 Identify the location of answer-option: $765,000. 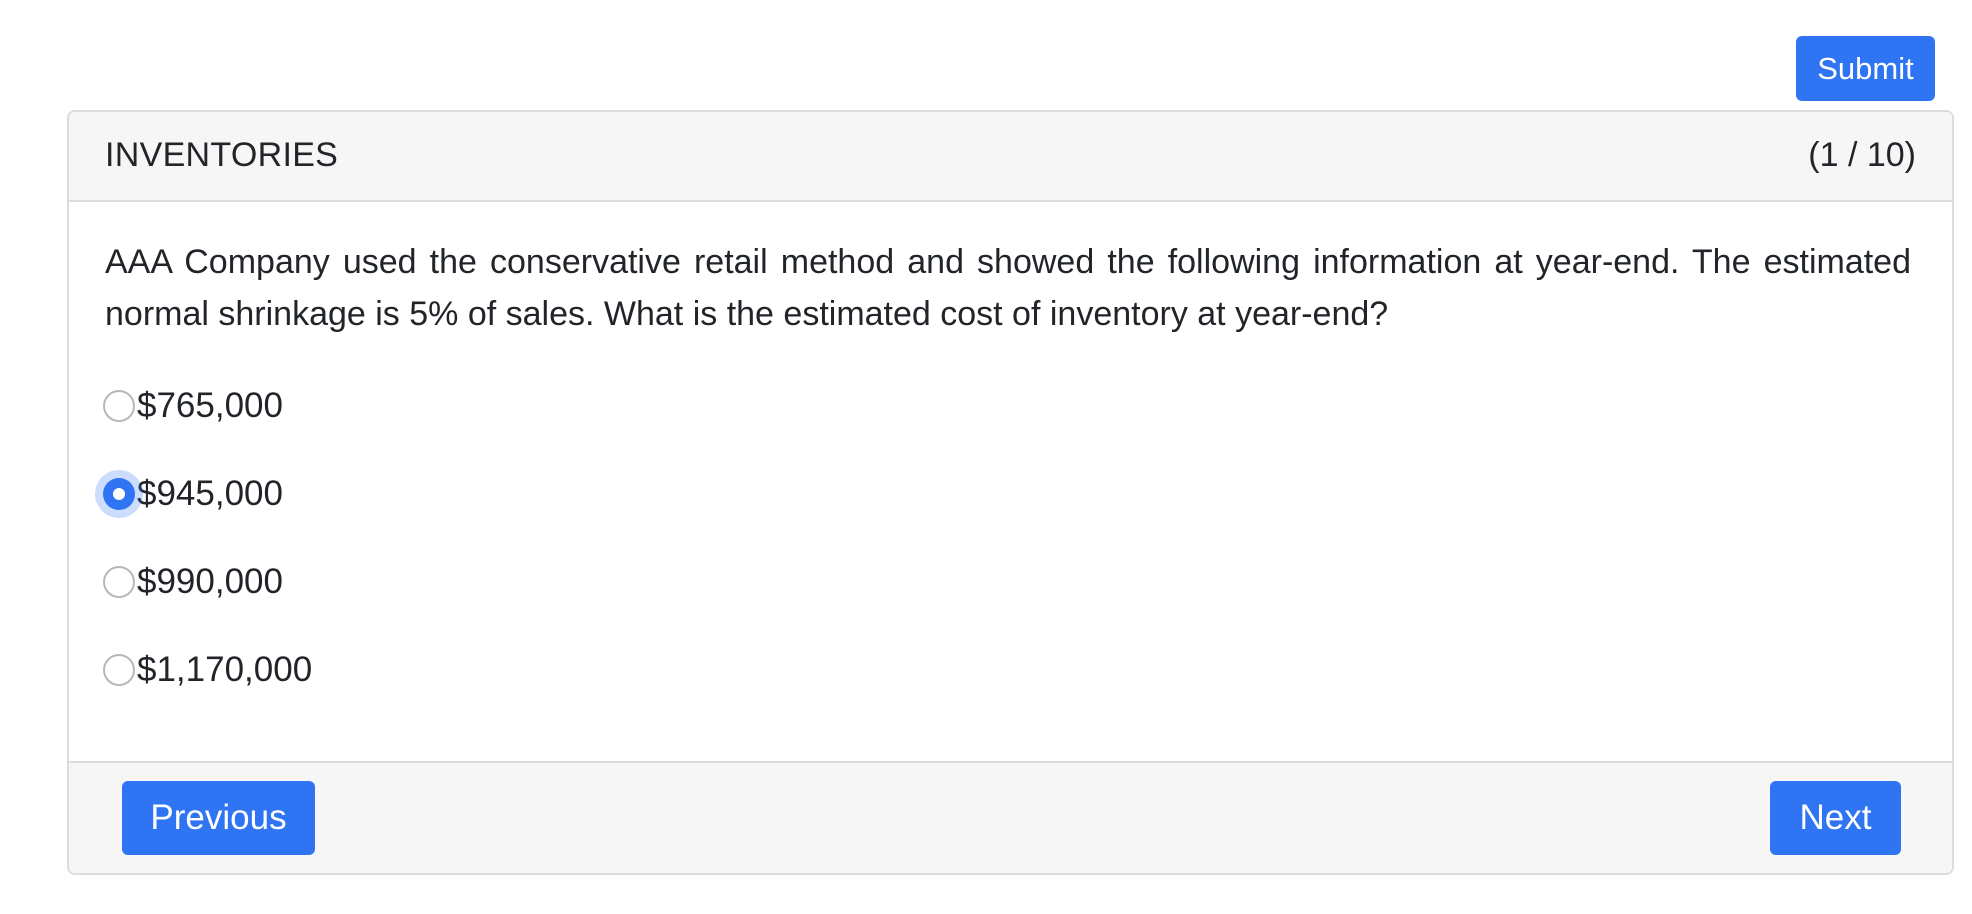
(207, 406).